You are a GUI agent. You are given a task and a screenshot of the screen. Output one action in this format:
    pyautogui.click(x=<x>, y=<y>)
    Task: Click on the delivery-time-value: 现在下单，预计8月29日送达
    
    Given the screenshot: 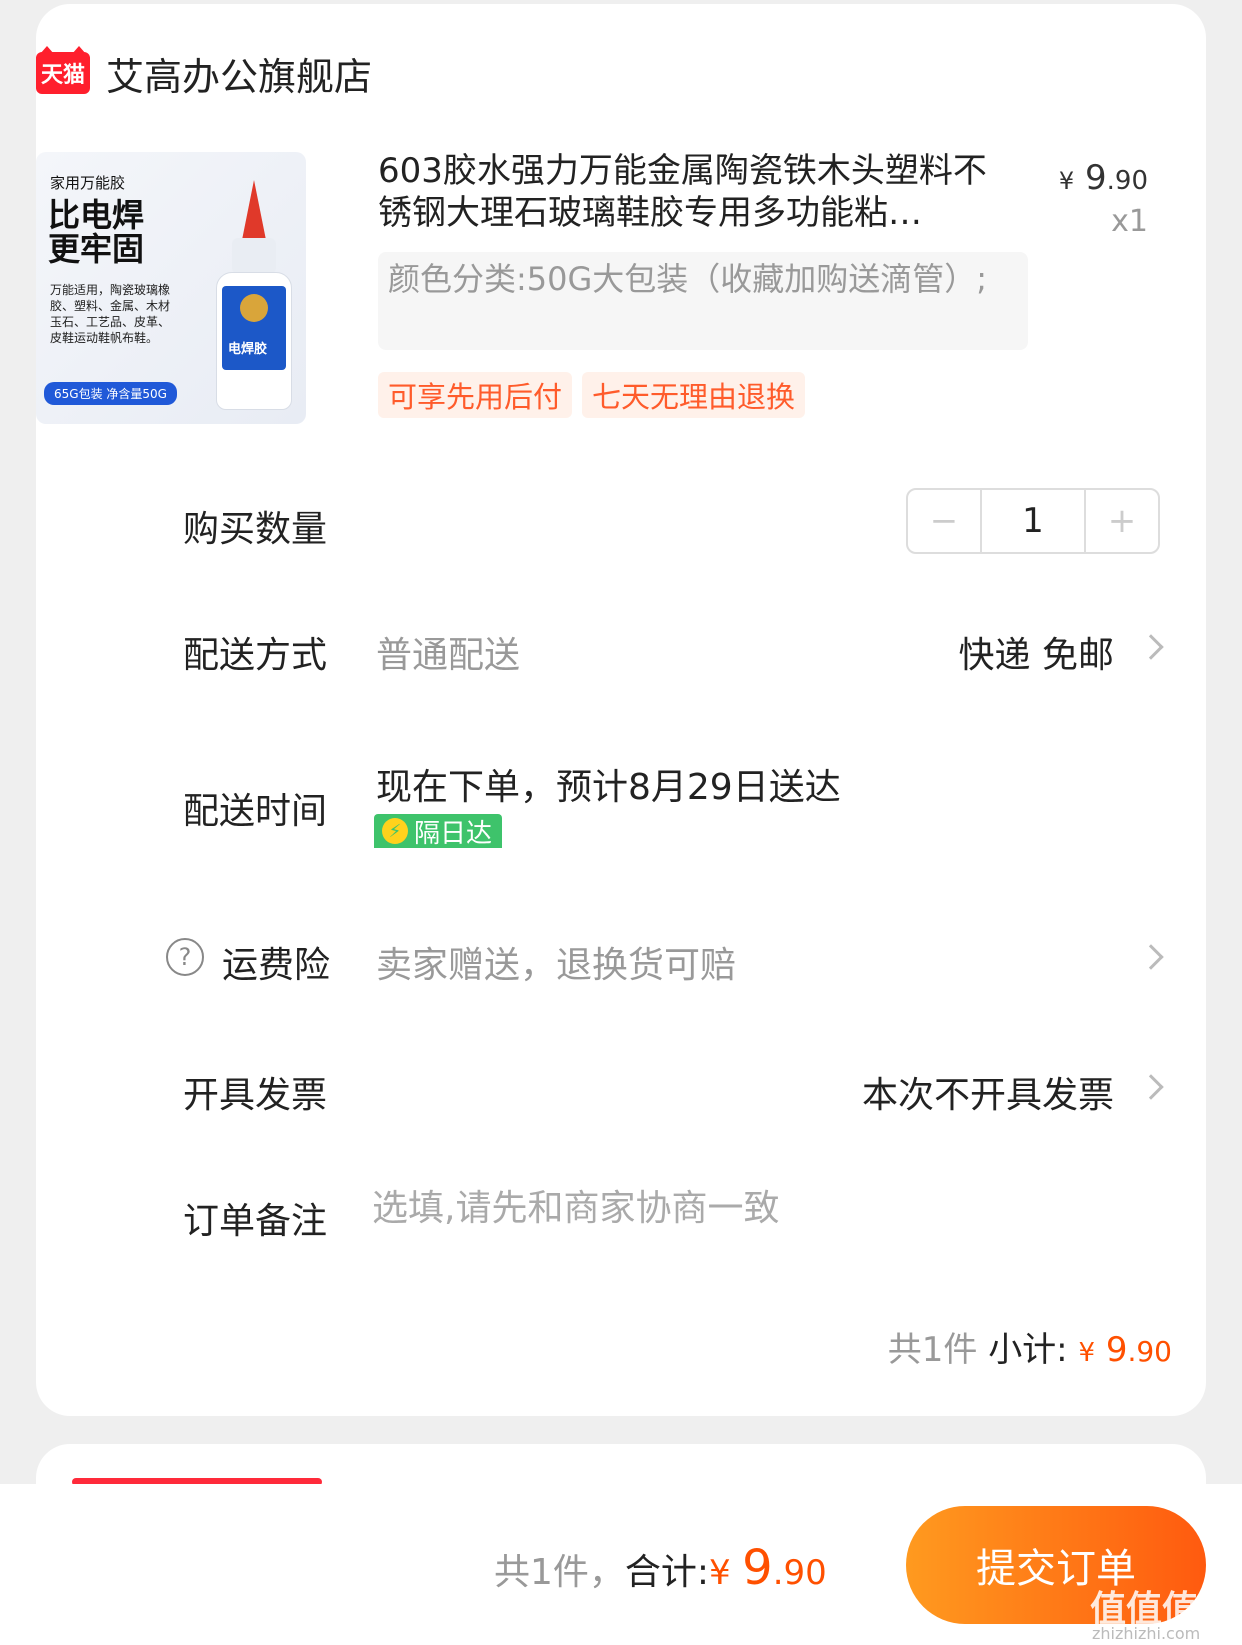 What is the action you would take?
    pyautogui.click(x=608, y=787)
    